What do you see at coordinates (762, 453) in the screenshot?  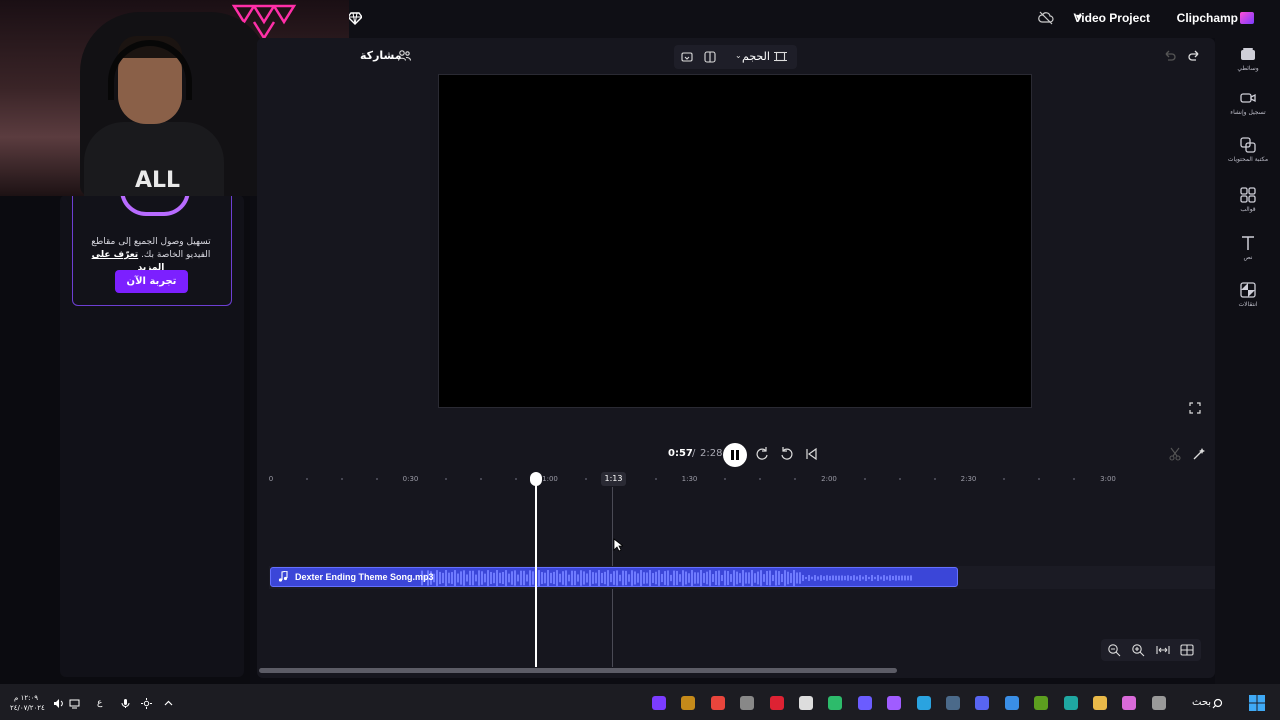 I see `skip-forward-5-icon` at bounding box center [762, 453].